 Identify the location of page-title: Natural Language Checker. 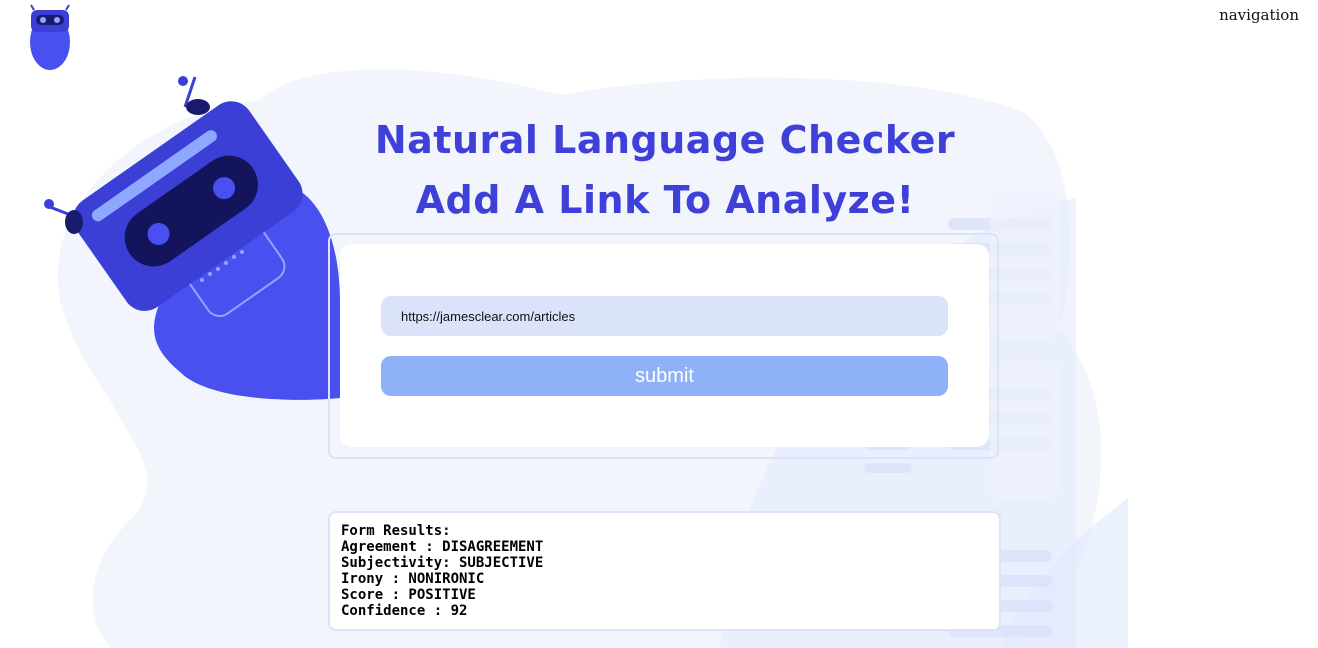
(665, 140).